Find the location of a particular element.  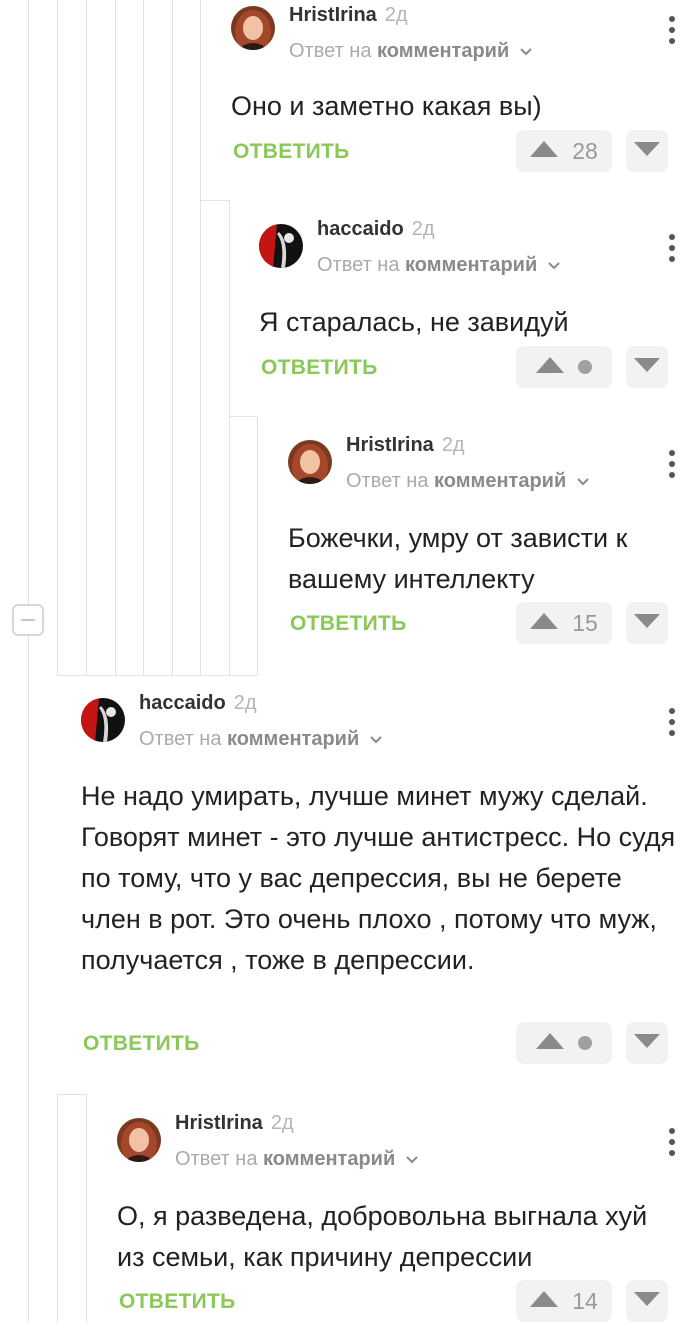

rating-value: 28 is located at coordinates (585, 150).